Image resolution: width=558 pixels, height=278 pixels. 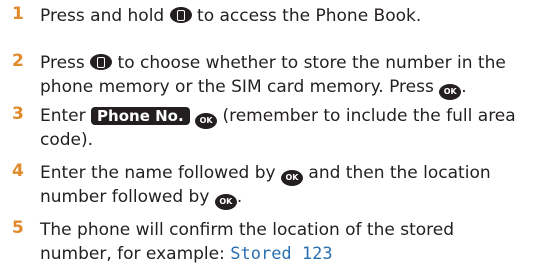 What do you see at coordinates (18, 14) in the screenshot?
I see `step-number: 1` at bounding box center [18, 14].